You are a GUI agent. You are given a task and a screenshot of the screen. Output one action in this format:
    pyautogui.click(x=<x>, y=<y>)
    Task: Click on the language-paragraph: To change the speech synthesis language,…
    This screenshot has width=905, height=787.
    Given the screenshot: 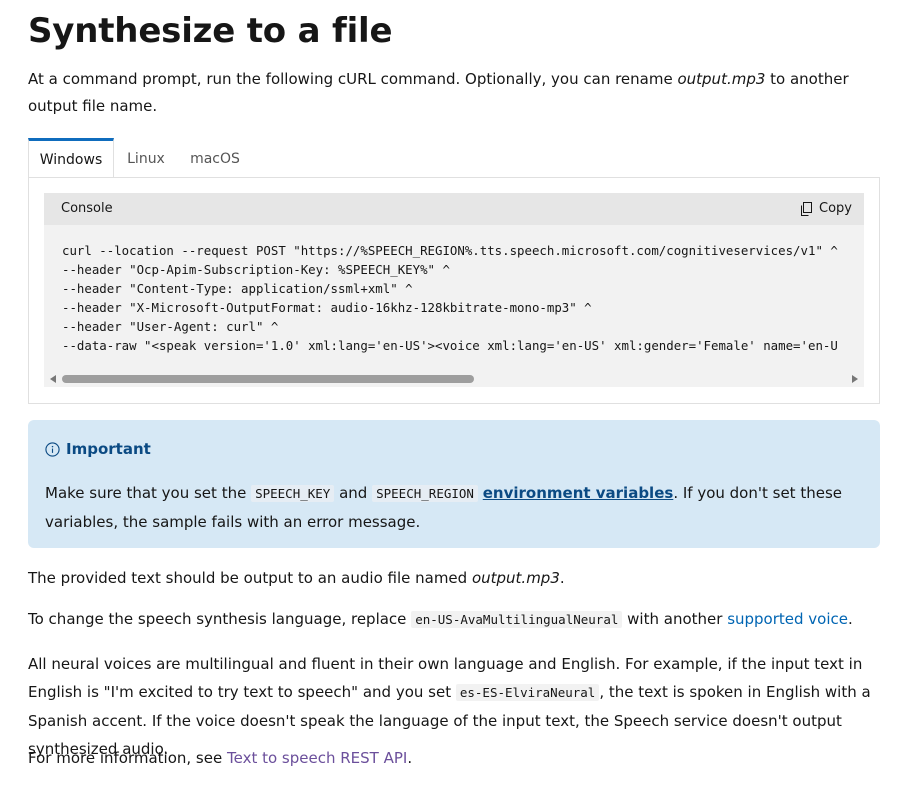 What is the action you would take?
    pyautogui.click(x=454, y=619)
    